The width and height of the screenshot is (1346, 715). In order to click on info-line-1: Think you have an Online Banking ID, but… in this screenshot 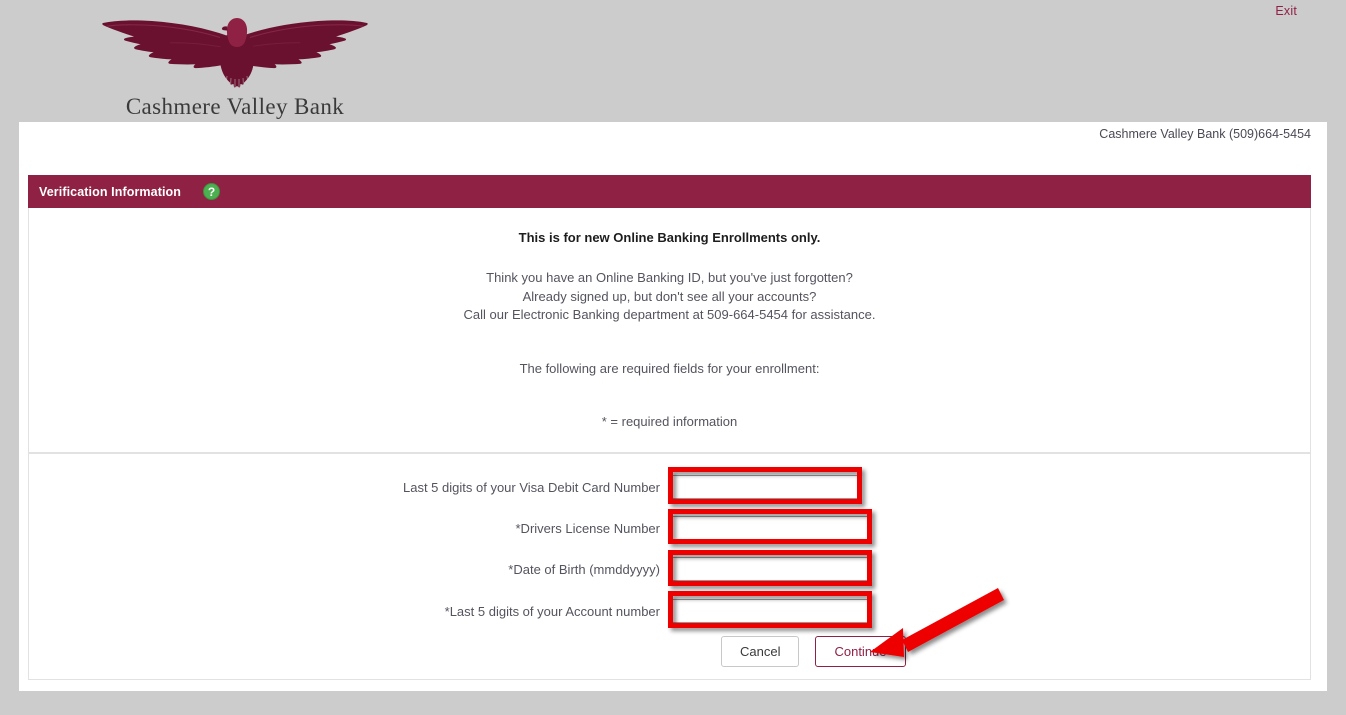, I will do `click(669, 277)`.